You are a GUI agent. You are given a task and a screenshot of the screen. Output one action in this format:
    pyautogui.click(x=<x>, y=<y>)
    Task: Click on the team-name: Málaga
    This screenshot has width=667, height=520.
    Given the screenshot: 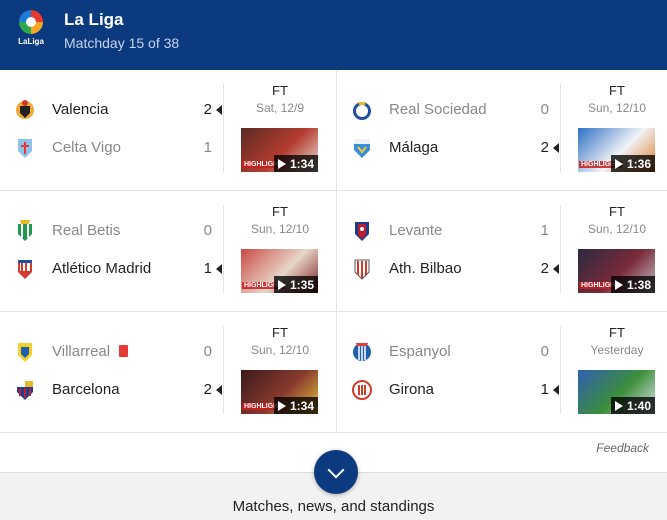 What is the action you would take?
    pyautogui.click(x=414, y=147)
    